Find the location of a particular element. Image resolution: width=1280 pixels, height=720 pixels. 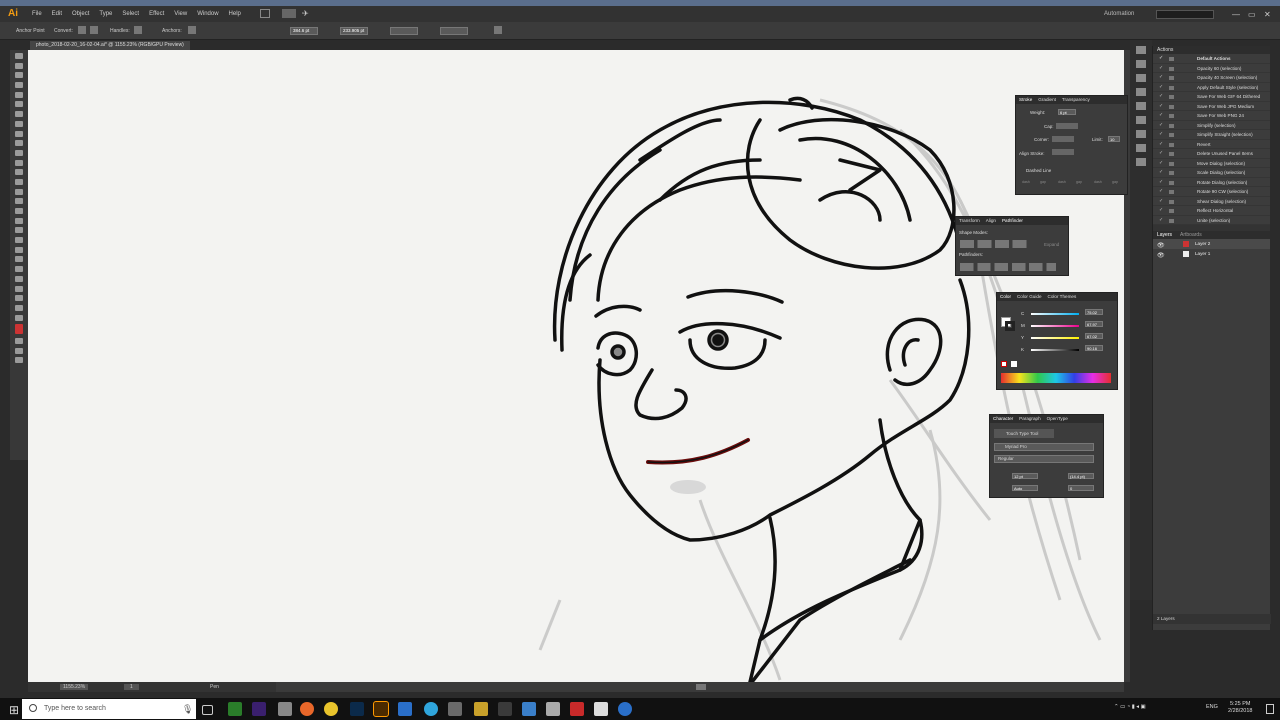

photoshop-icon is located at coordinates (357, 709).